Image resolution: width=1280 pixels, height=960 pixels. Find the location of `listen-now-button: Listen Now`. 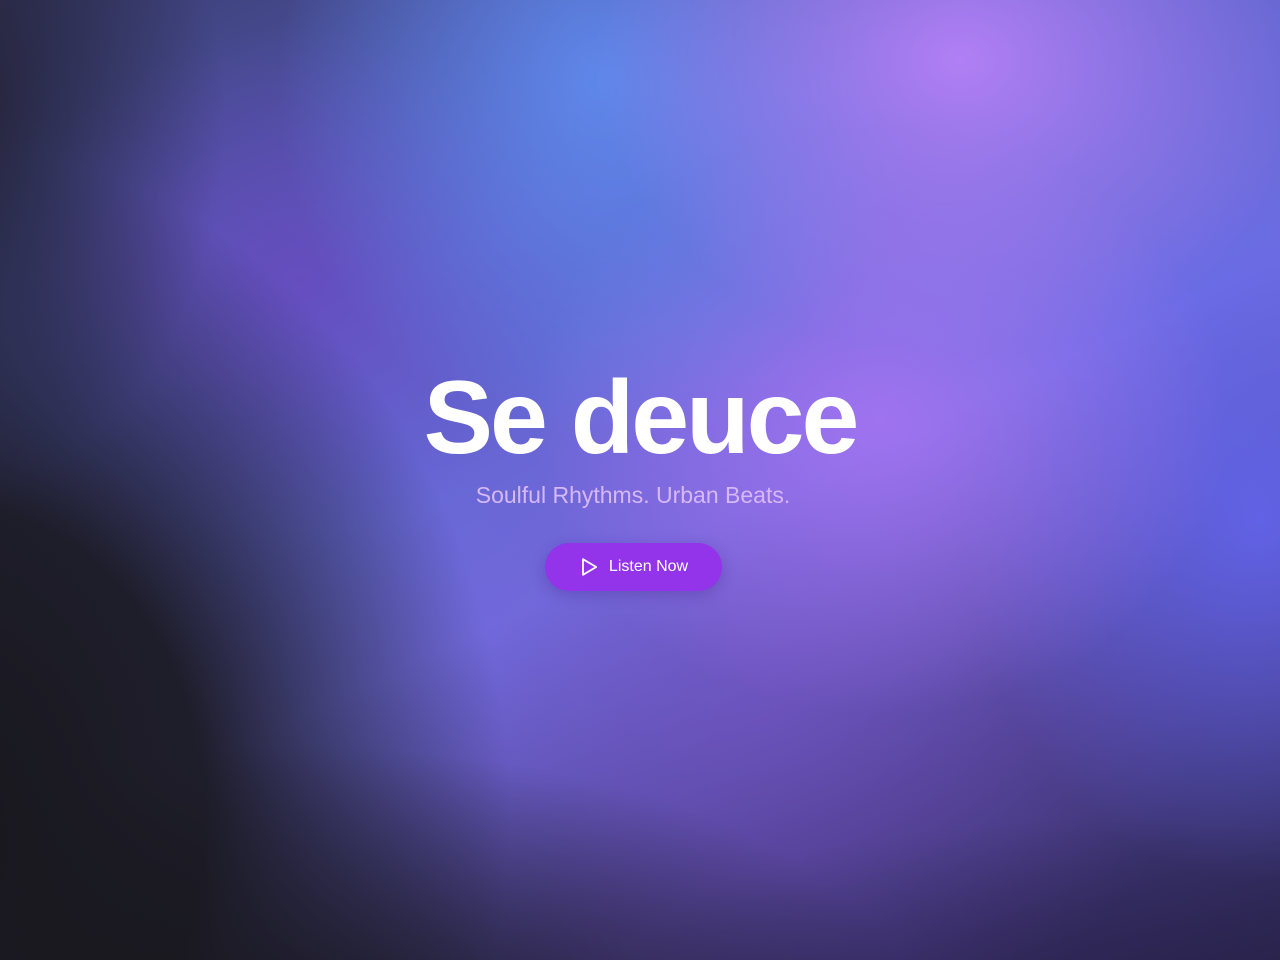

listen-now-button: Listen Now is located at coordinates (633, 567).